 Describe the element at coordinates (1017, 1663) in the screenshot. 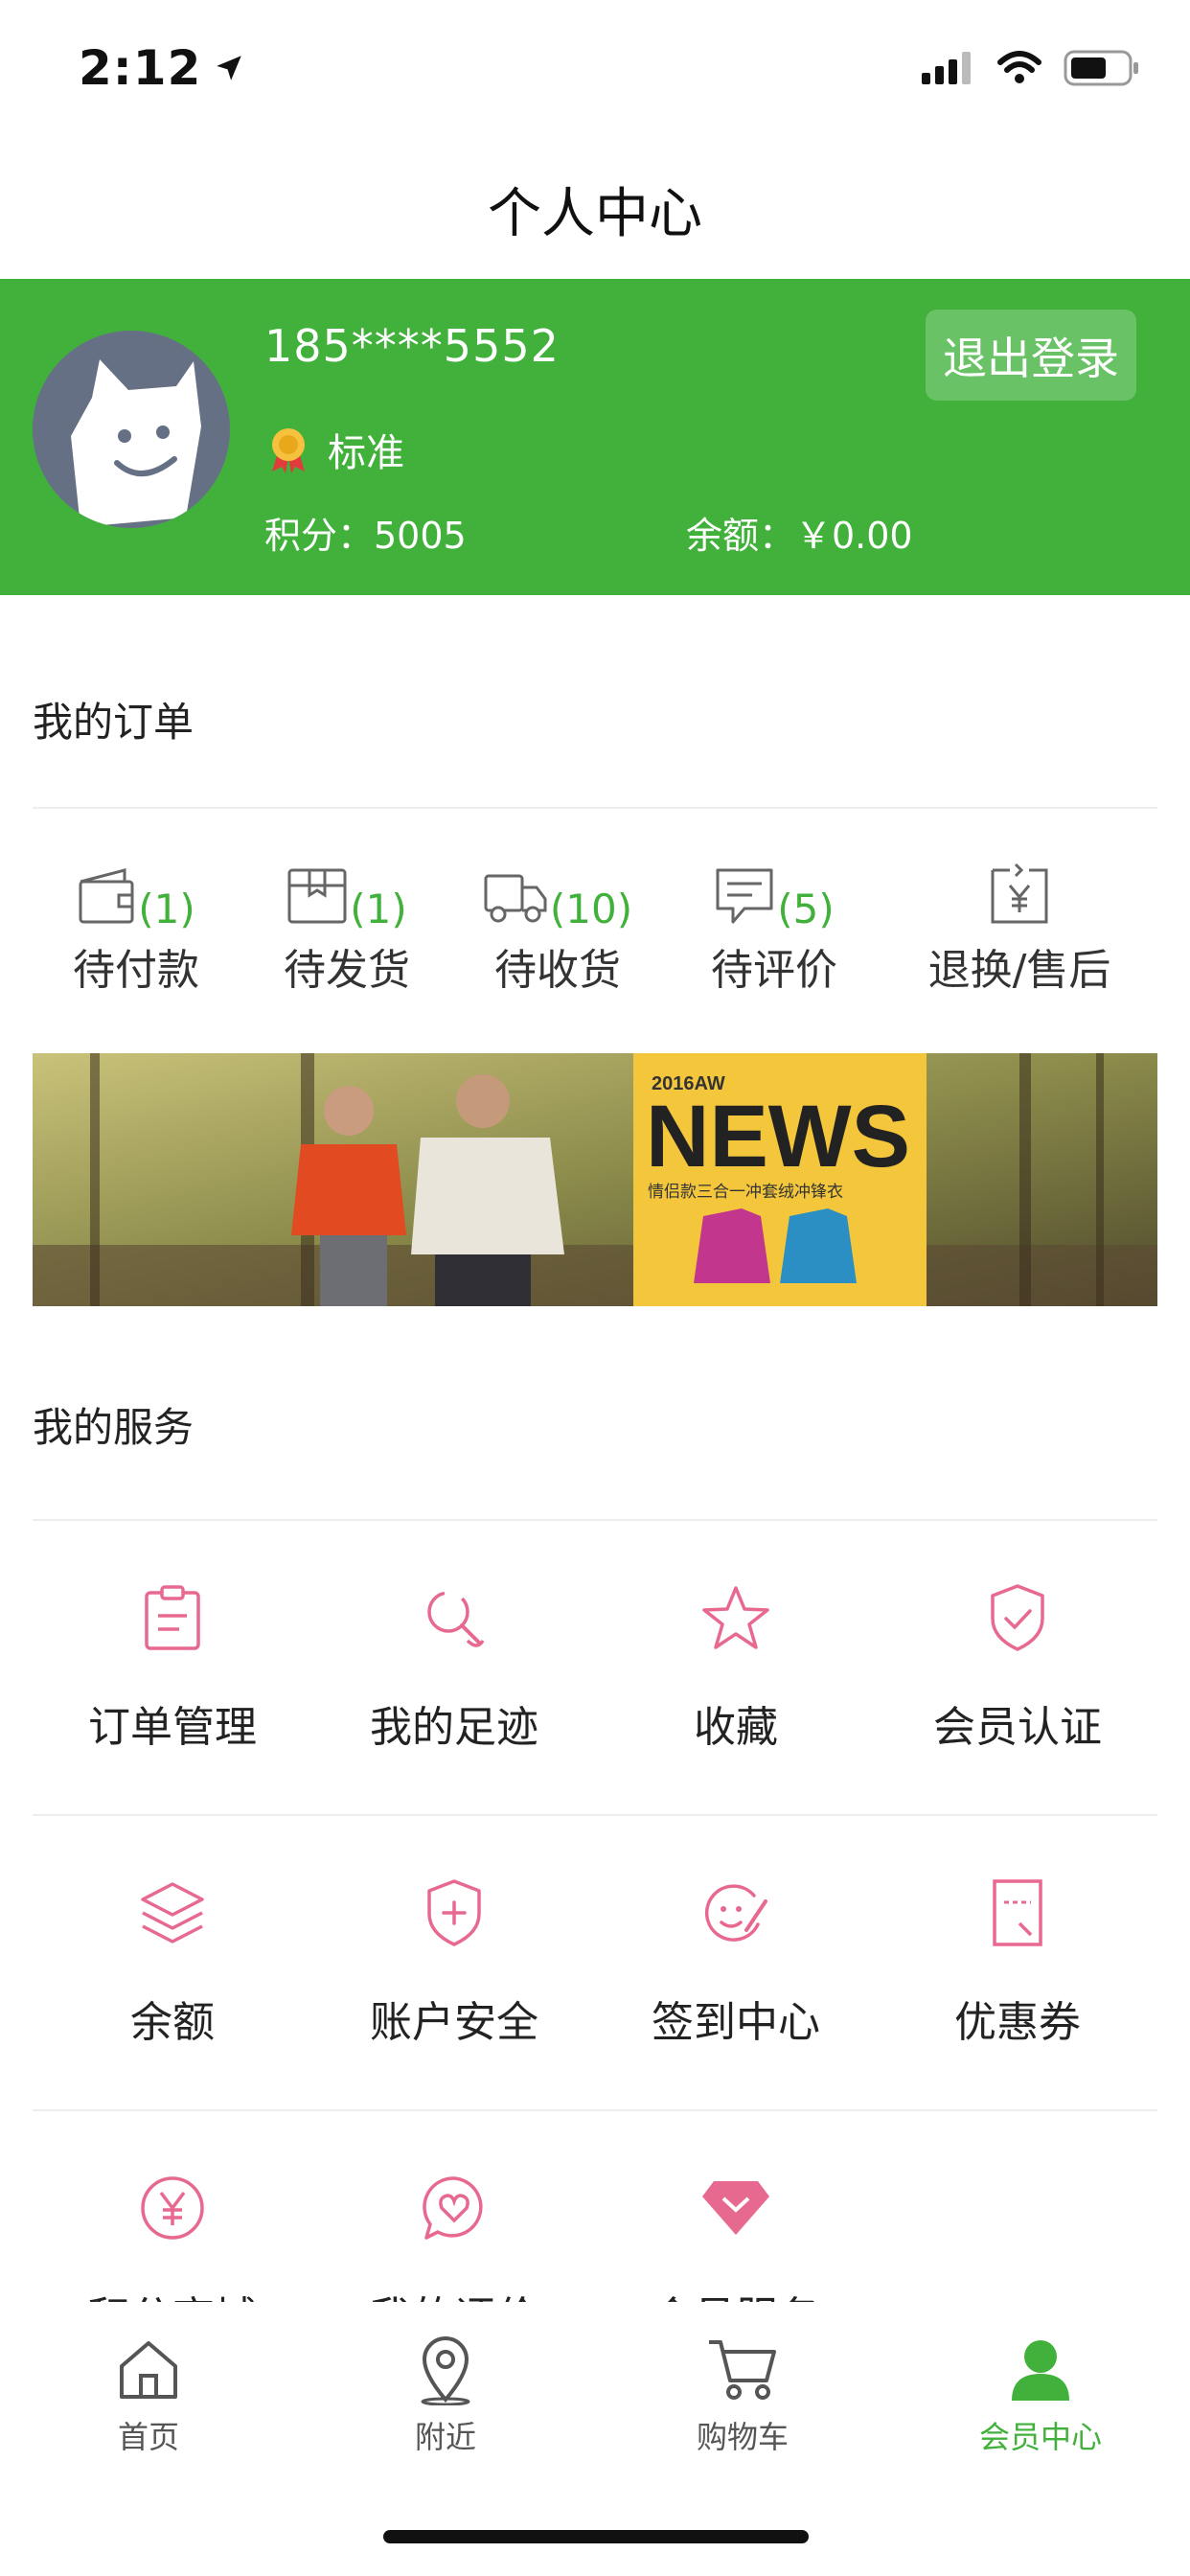

I see `service-member-verification: 会员认证` at that location.